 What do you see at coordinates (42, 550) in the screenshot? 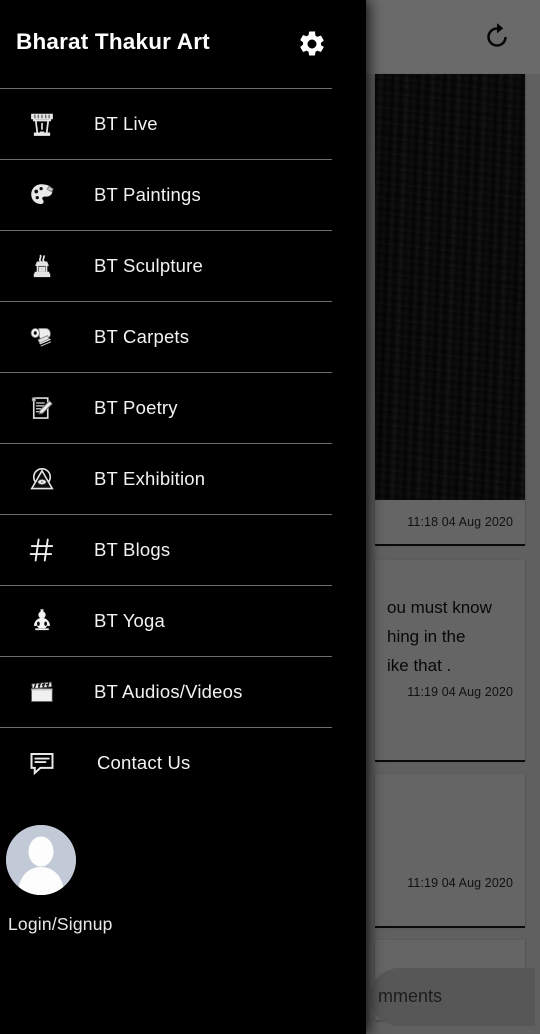
I see `hash-icon` at bounding box center [42, 550].